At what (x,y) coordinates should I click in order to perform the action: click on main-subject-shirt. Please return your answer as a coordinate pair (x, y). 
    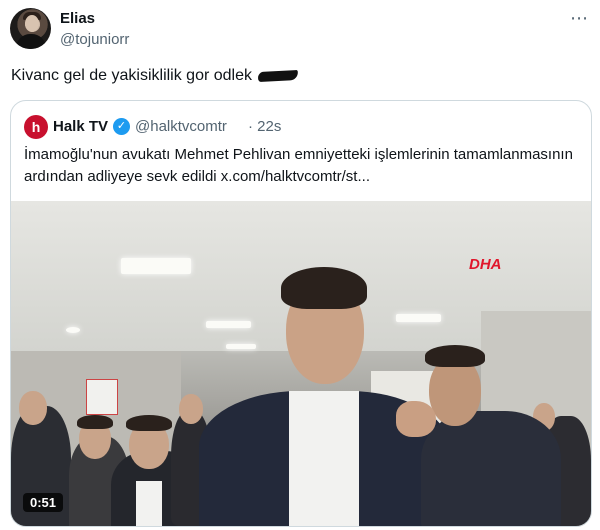
    Looking at the image, I should click on (324, 458).